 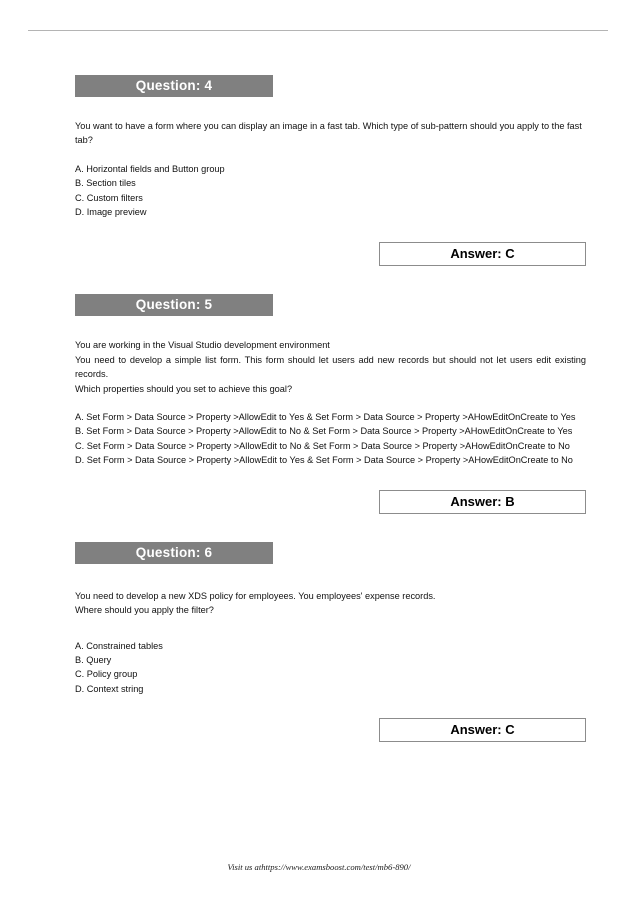 What do you see at coordinates (482, 254) in the screenshot?
I see `question-4-answer-box: Answer: C` at bounding box center [482, 254].